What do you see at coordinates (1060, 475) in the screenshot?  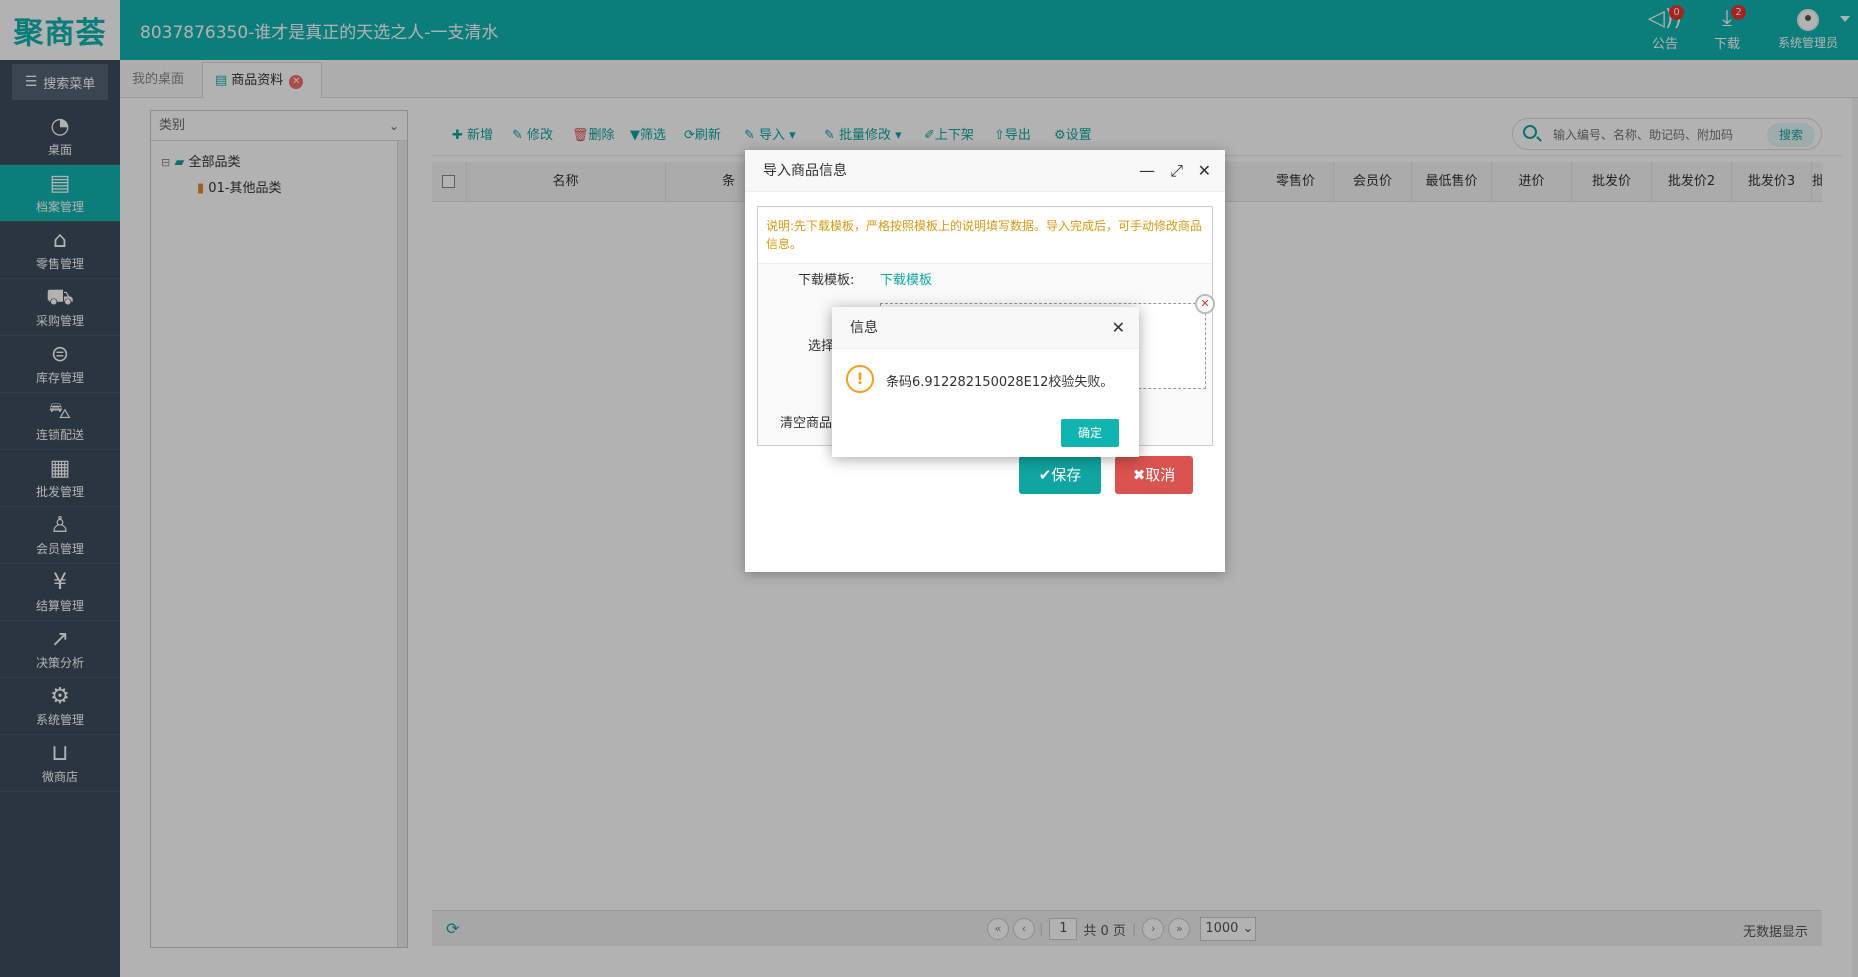 I see `save-button: ✔保存` at bounding box center [1060, 475].